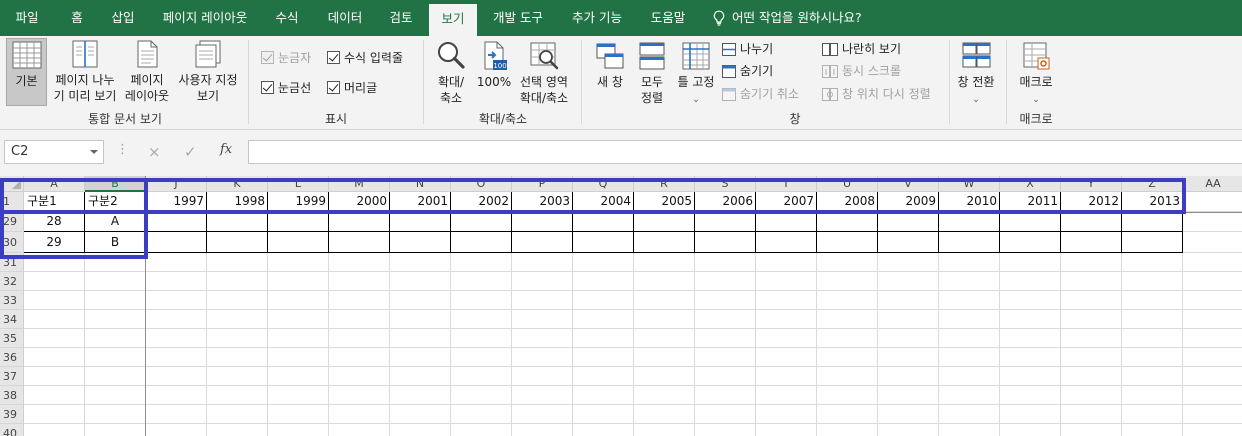  What do you see at coordinates (481, 202) in the screenshot?
I see `sheet-cell: 2002` at bounding box center [481, 202].